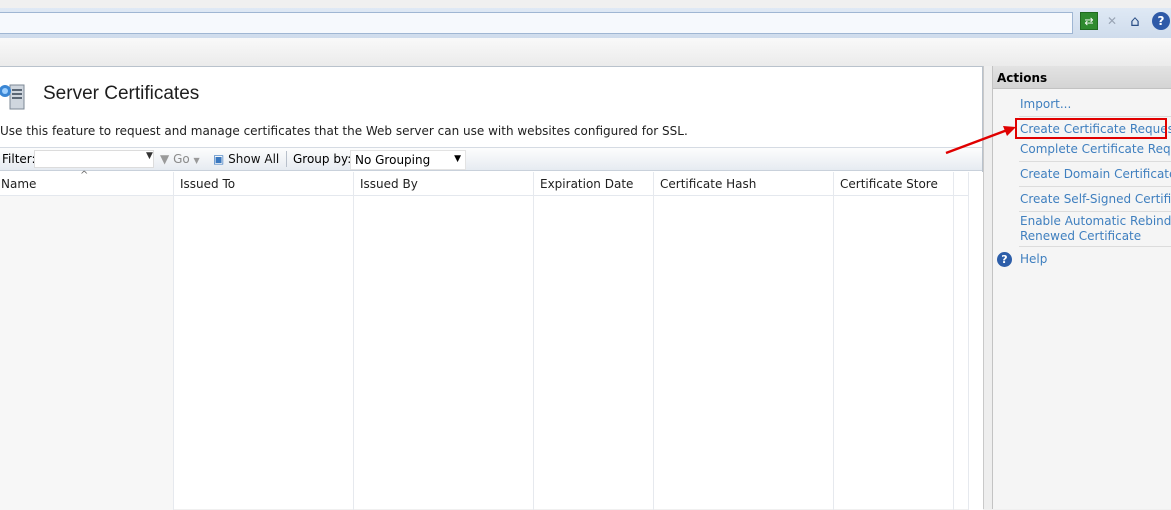  Describe the element at coordinates (889, 184) in the screenshot. I see `column-header-certificate-store: Certificate Store` at that location.